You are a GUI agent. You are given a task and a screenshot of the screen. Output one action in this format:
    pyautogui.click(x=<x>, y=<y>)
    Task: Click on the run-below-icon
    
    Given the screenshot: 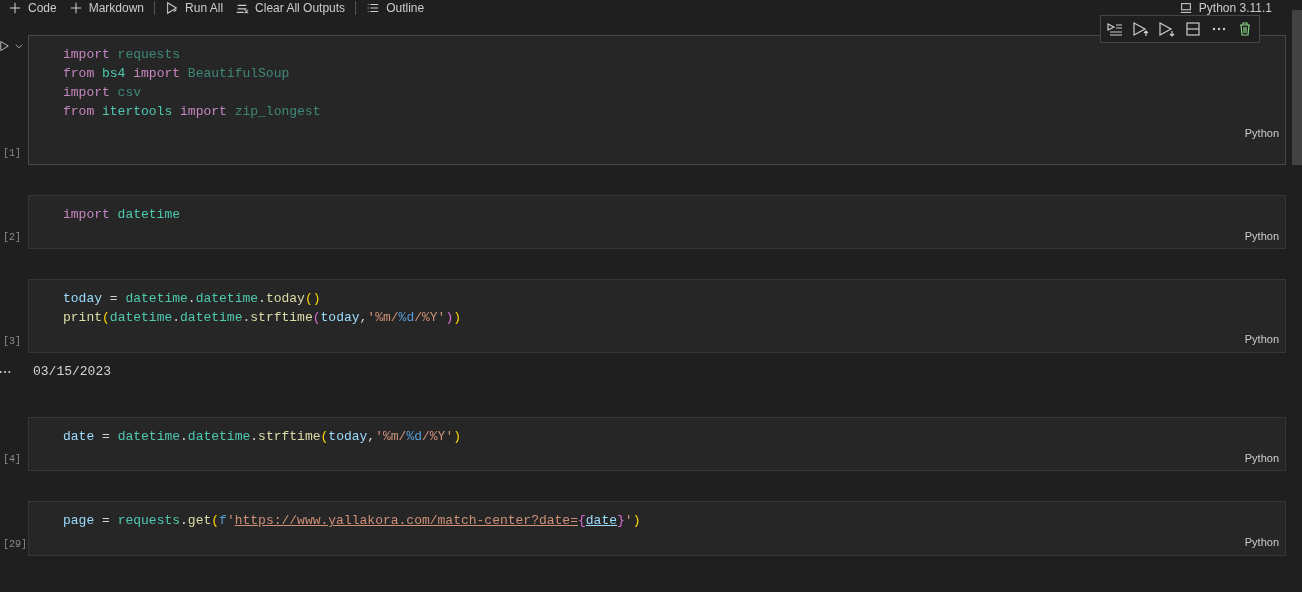 What is the action you would take?
    pyautogui.click(x=1167, y=29)
    